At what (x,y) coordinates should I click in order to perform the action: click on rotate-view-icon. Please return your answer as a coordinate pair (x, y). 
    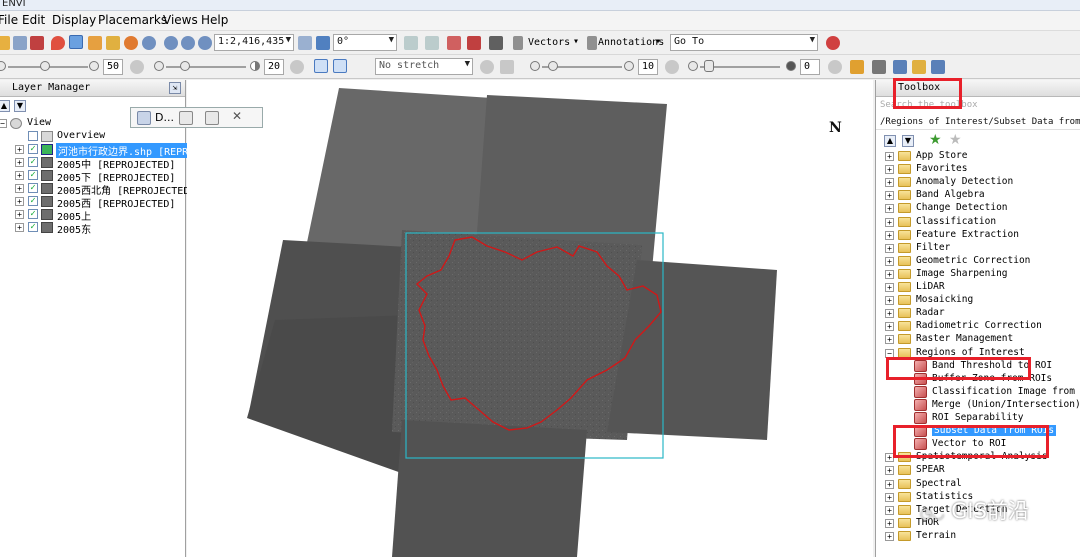
    Looking at the image, I should click on (305, 43).